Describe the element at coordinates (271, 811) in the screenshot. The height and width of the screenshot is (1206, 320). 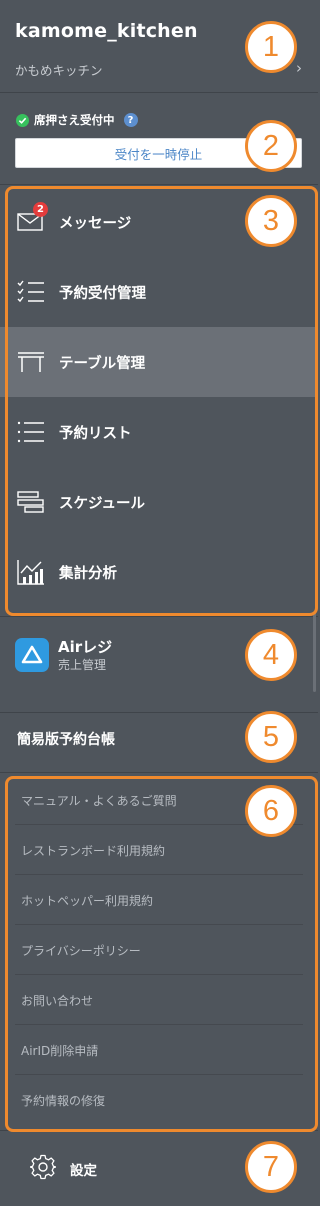
I see `callout-6: 6` at that location.